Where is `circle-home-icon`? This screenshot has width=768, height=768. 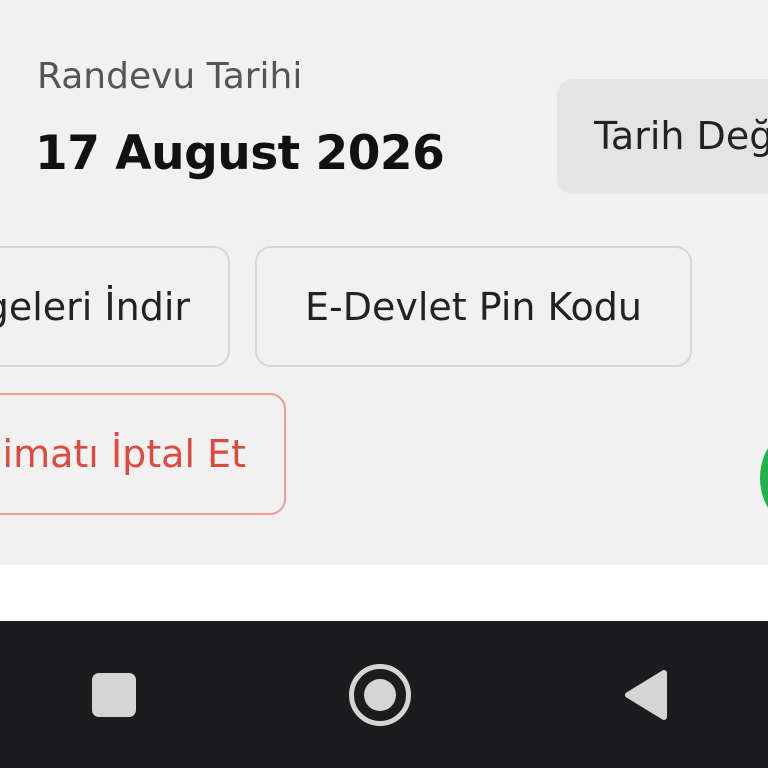 circle-home-icon is located at coordinates (380, 694).